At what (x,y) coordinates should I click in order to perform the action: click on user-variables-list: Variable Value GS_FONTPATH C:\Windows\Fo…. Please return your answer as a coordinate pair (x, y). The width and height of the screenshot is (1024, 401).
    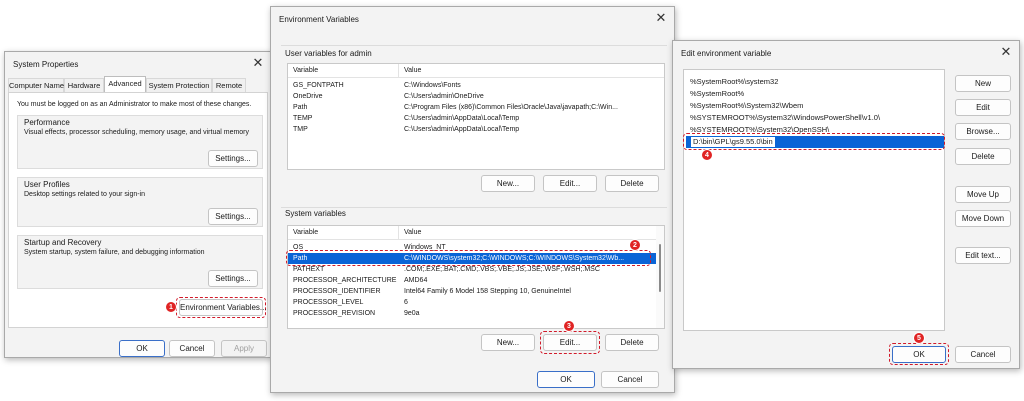
    Looking at the image, I should click on (476, 116).